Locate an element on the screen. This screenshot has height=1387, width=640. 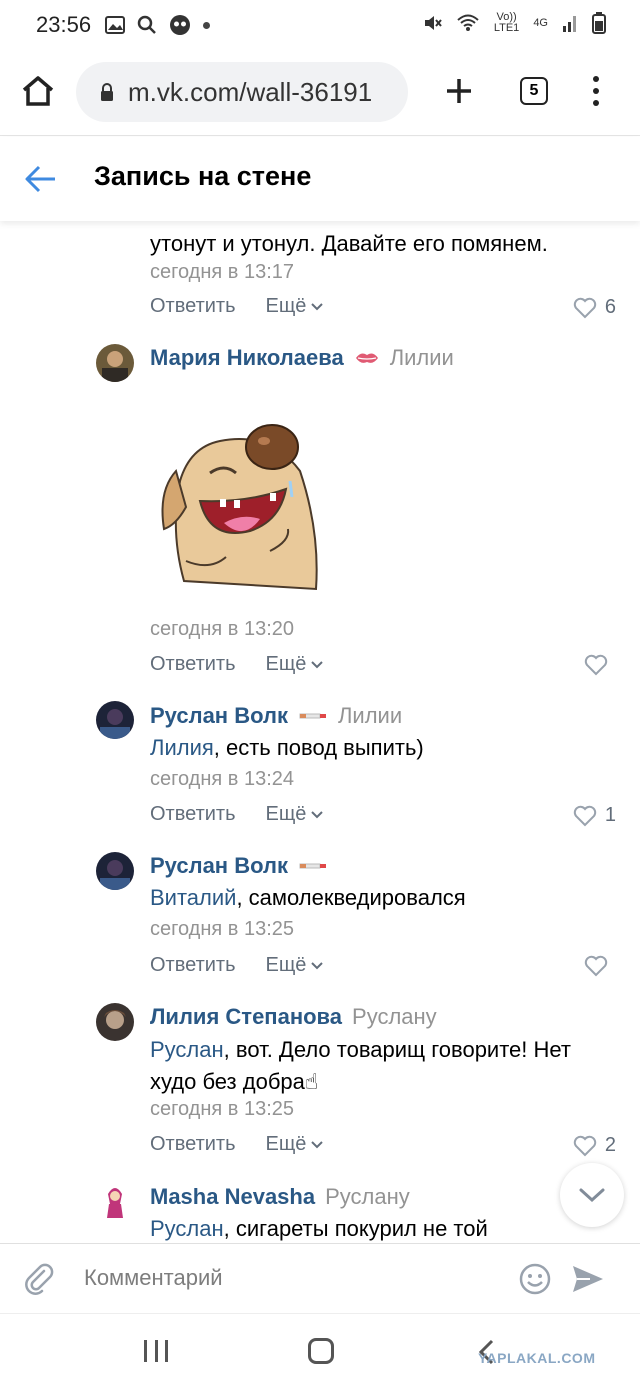
plus-icon is located at coordinates (459, 91).